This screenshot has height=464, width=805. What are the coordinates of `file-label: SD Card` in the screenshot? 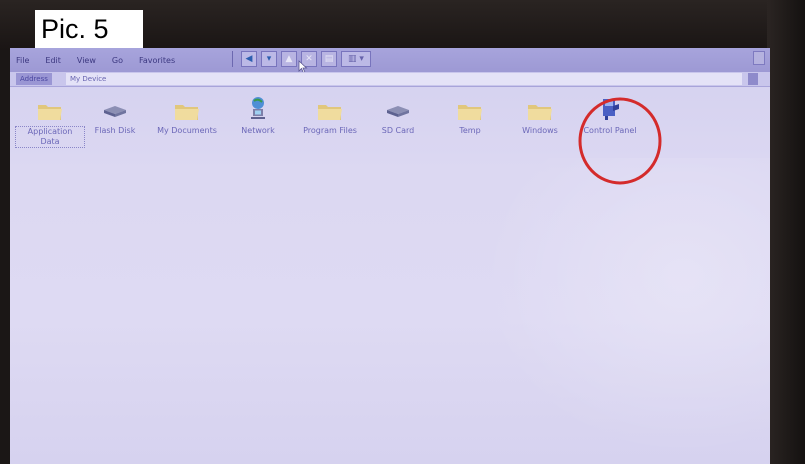 It's located at (398, 130).